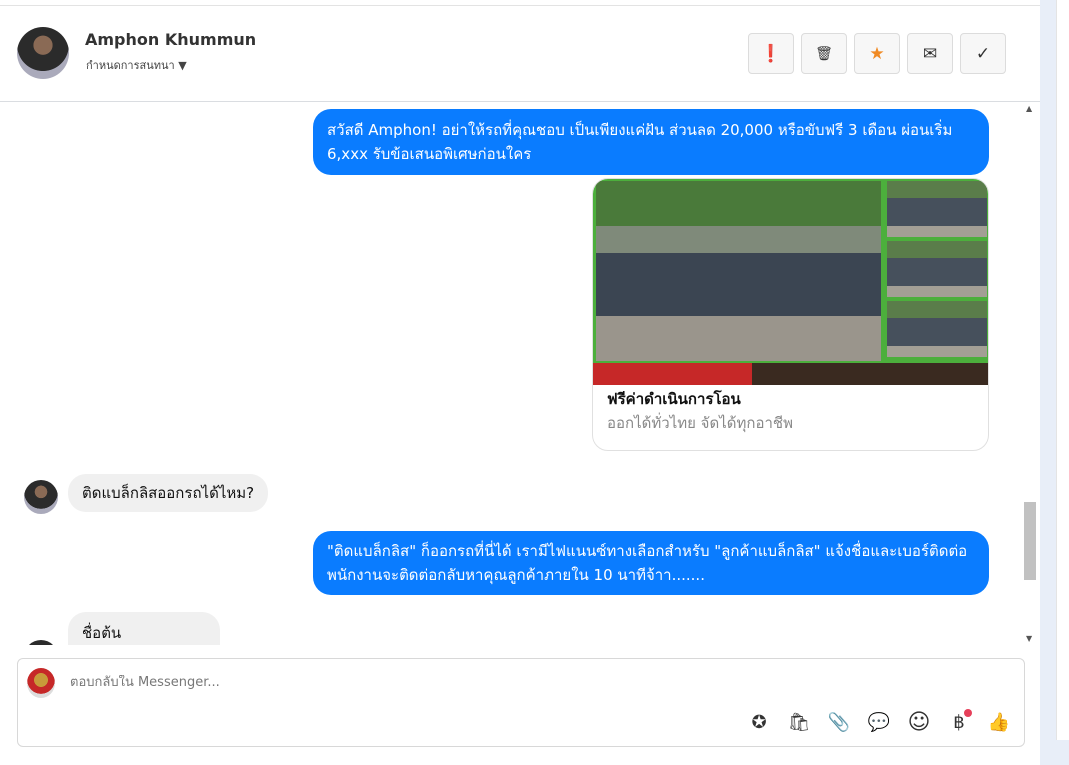  Describe the element at coordinates (41, 683) in the screenshot. I see `page-avatar` at that location.